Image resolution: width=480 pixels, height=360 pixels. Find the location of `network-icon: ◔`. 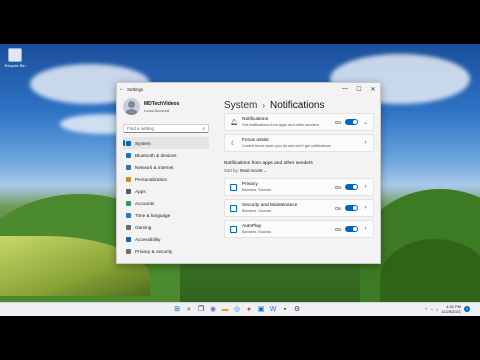

network-icon: ◔ is located at coordinates (431, 309).